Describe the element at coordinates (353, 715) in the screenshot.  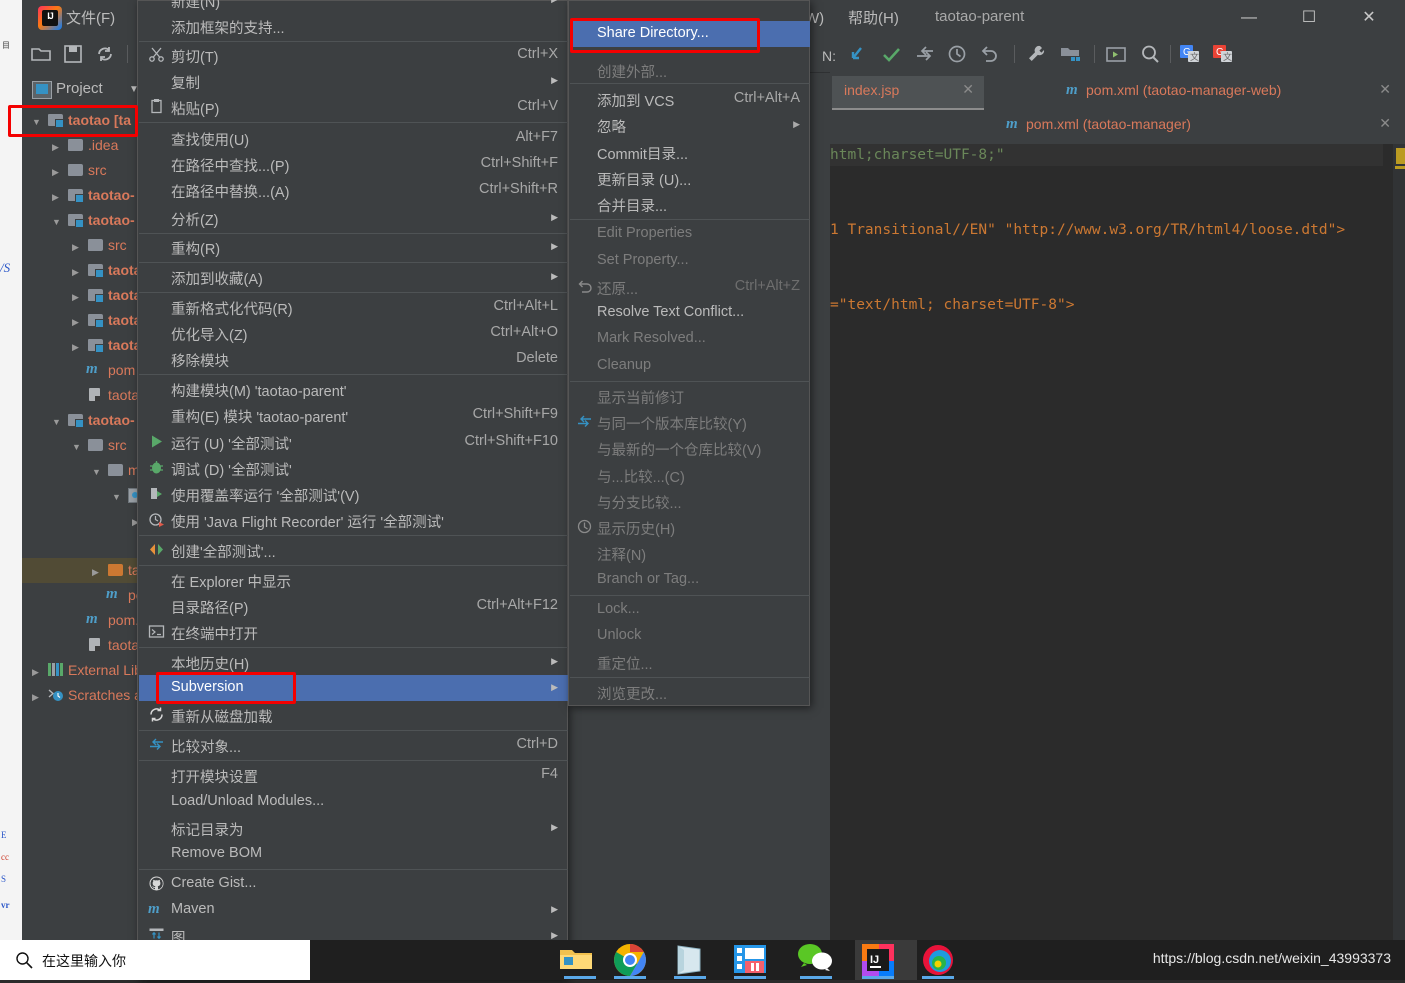
I see `context-menu-item: 重新从磁盘加载` at that location.